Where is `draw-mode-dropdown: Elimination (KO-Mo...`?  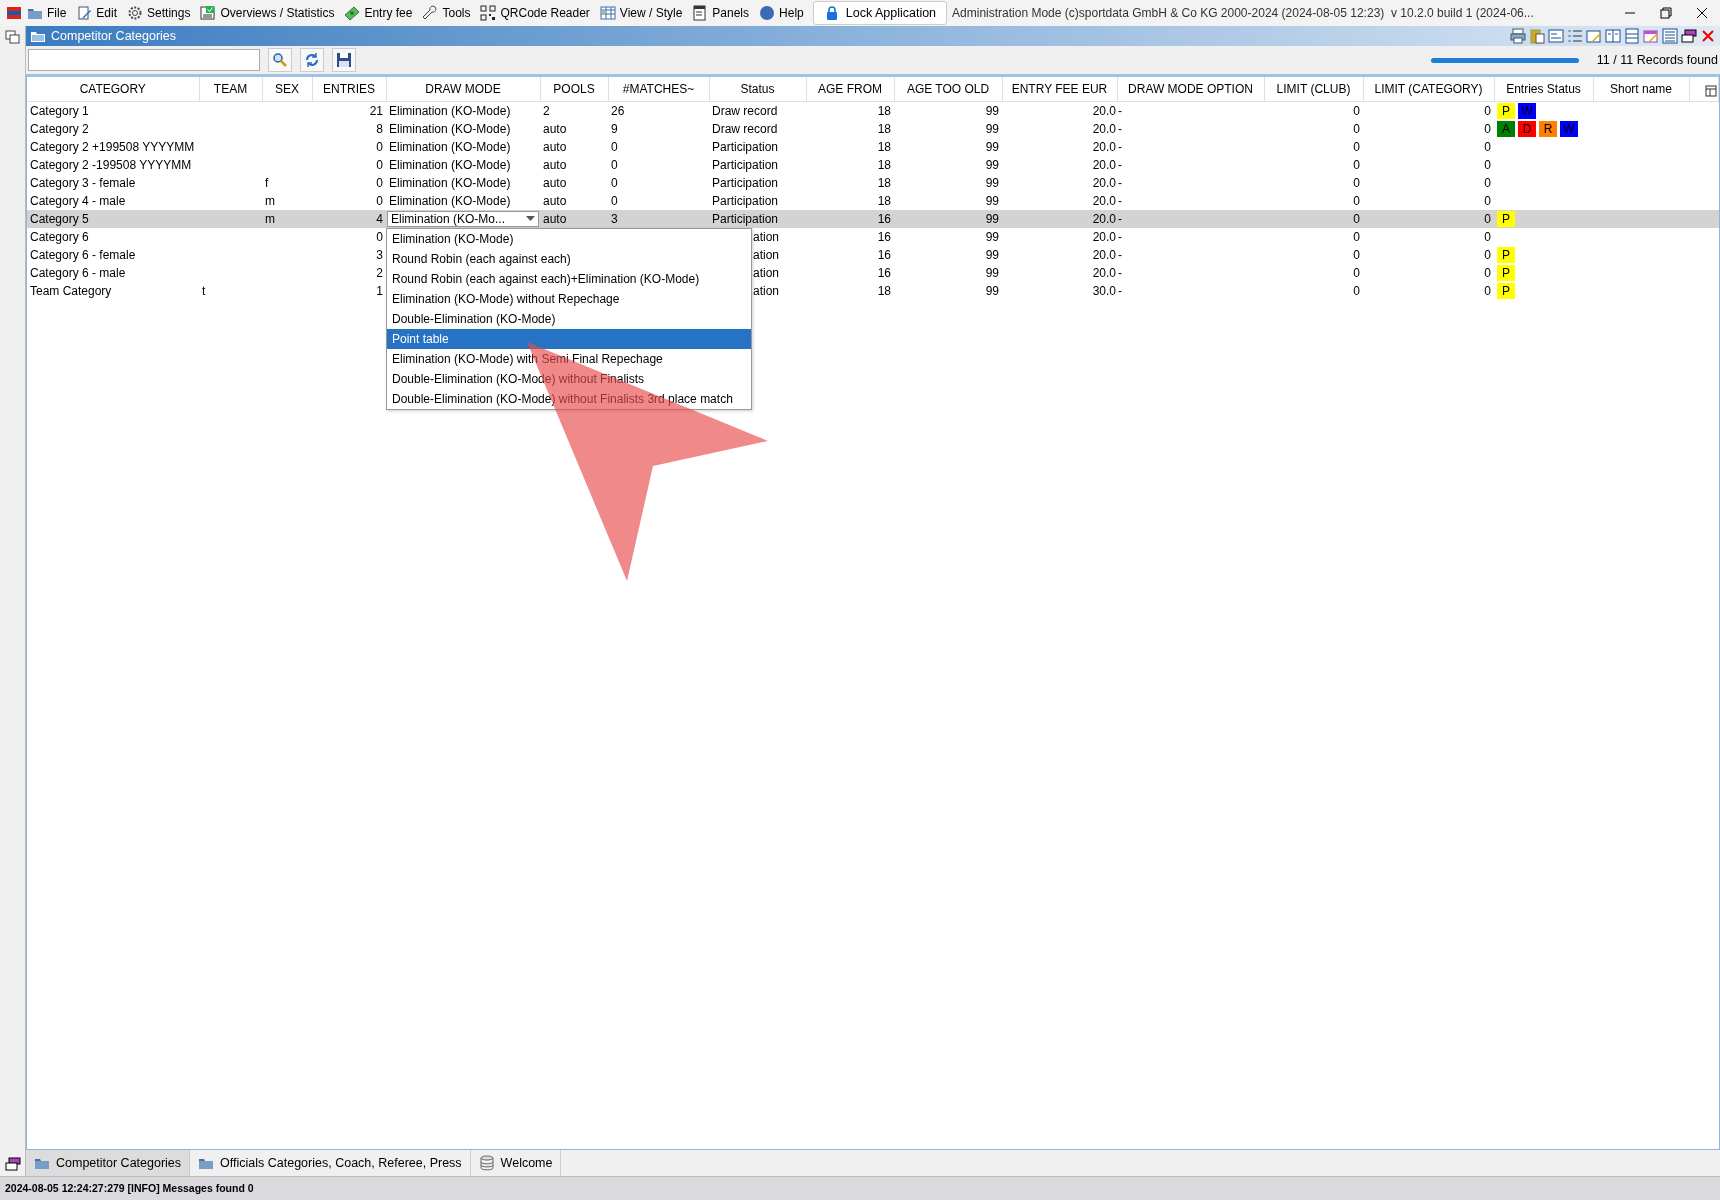
draw-mode-dropdown: Elimination (KO-Mo... is located at coordinates (463, 218).